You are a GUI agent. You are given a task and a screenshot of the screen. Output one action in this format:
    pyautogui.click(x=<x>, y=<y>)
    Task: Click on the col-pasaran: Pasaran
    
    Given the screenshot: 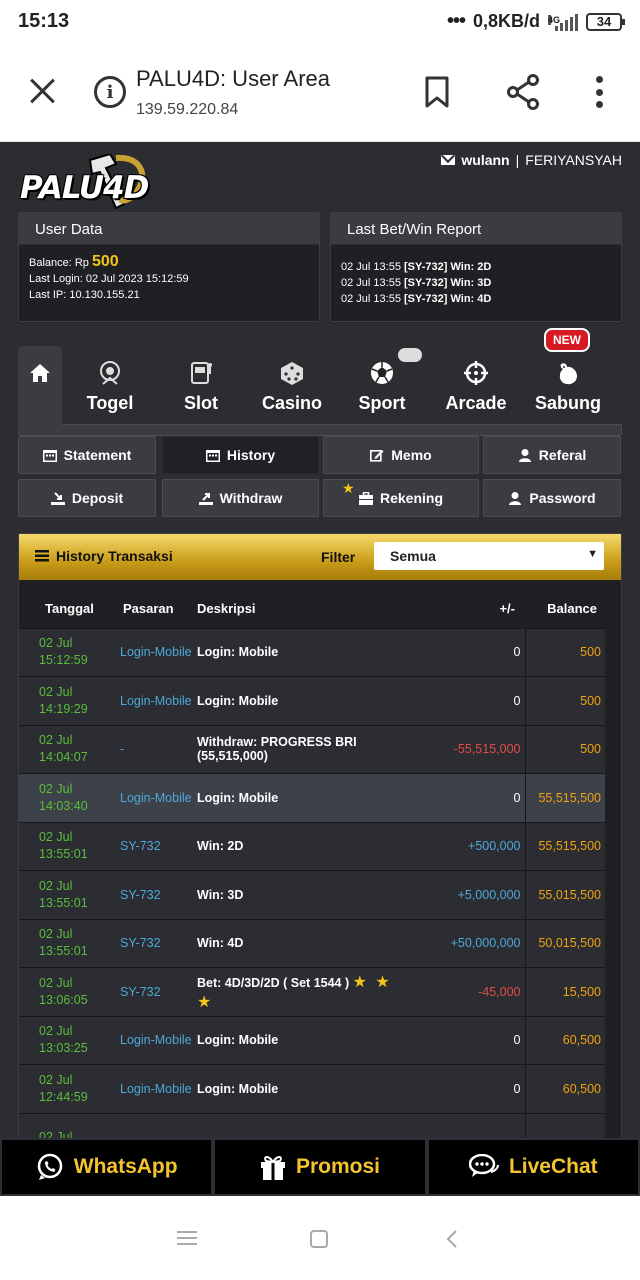 What is the action you would take?
    pyautogui.click(x=156, y=604)
    